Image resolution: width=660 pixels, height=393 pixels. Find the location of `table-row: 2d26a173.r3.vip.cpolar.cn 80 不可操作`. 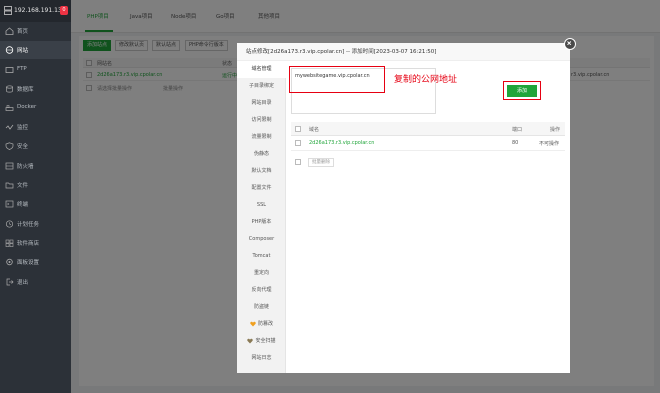

table-row: 2d26a173.r3.vip.cpolar.cn 80 不可操作 is located at coordinates (428, 143).